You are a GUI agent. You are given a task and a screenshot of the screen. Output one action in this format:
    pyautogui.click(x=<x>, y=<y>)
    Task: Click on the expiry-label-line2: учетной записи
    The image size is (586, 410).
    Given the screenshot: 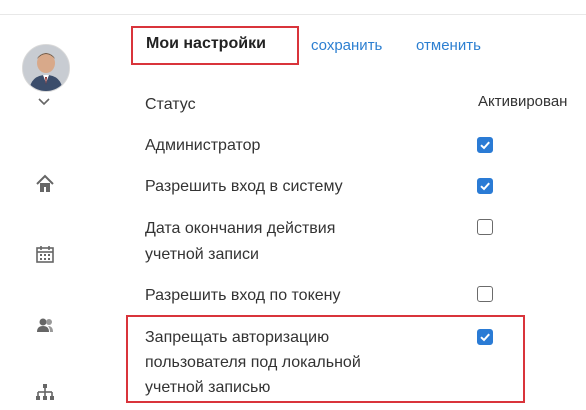 What is the action you would take?
    pyautogui.click(x=202, y=254)
    